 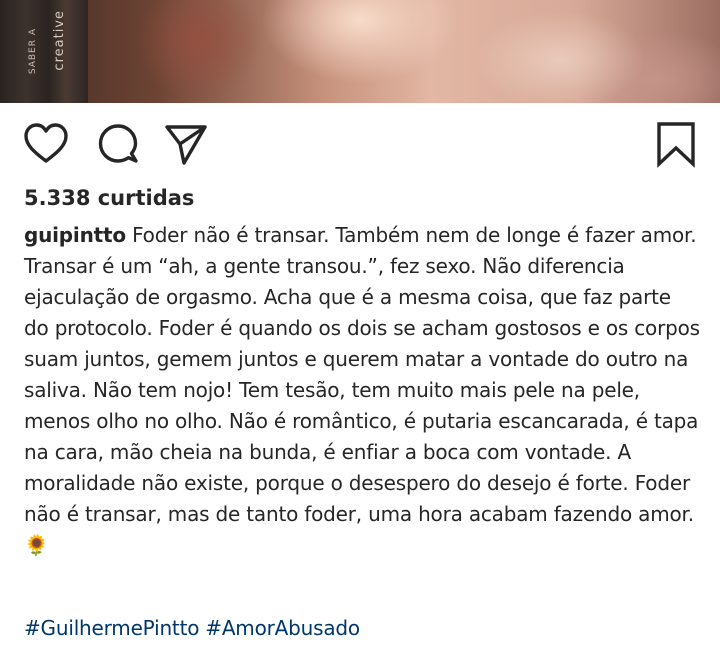 I want to click on book-spine-text: creative, so click(x=59, y=40).